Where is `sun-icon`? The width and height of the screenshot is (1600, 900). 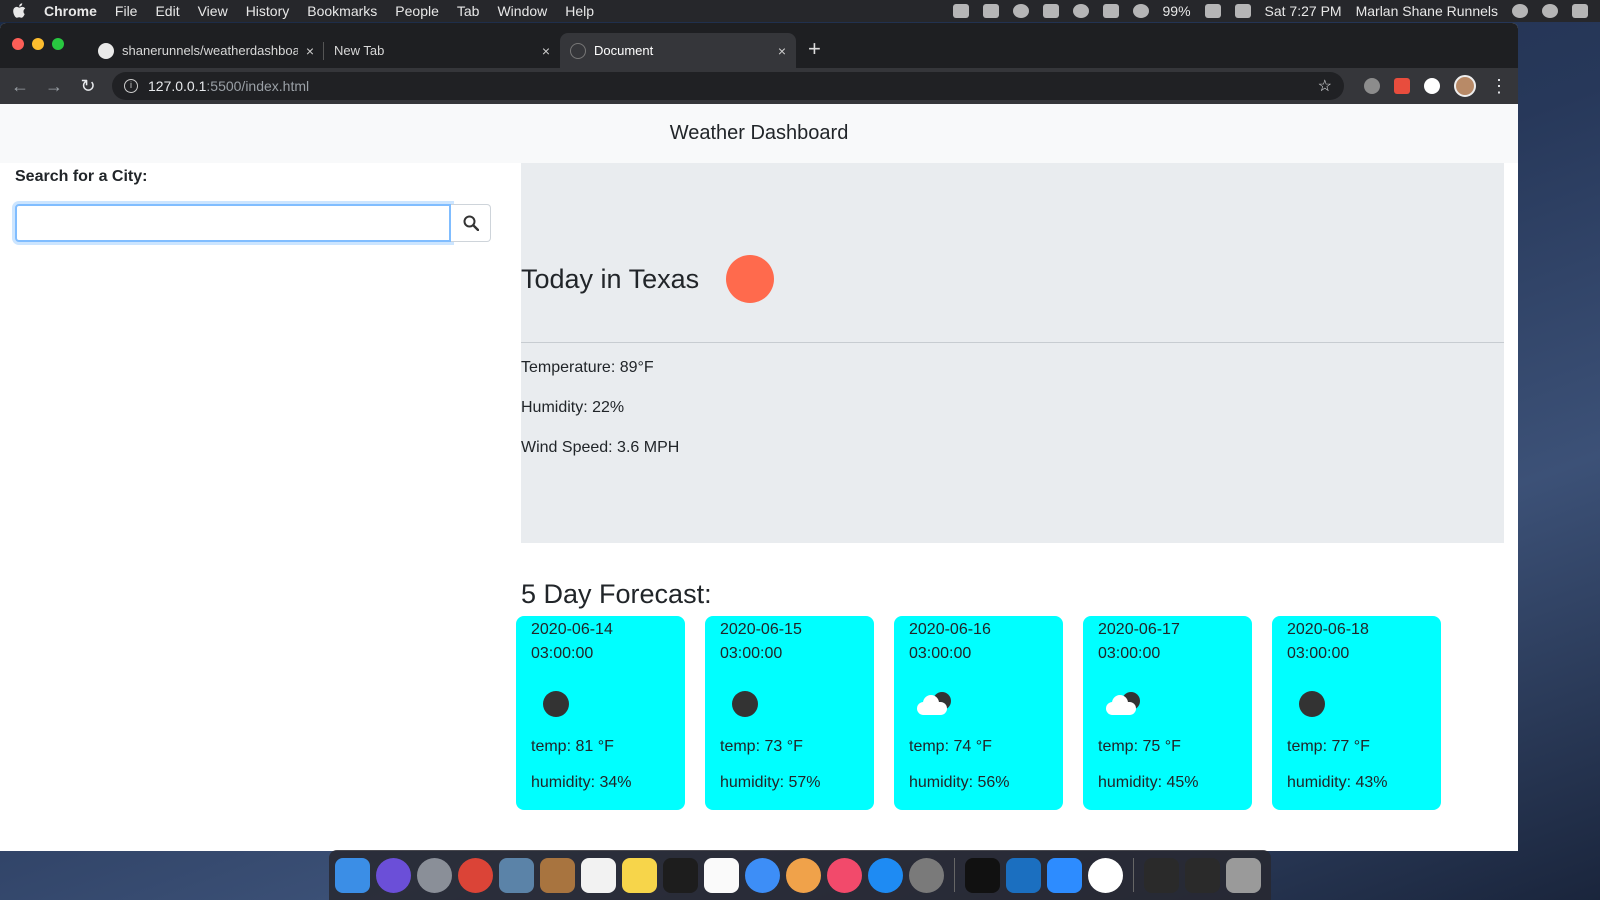
sun-icon is located at coordinates (750, 279).